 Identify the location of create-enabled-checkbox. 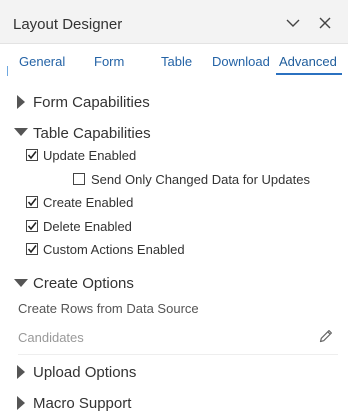
(32, 202).